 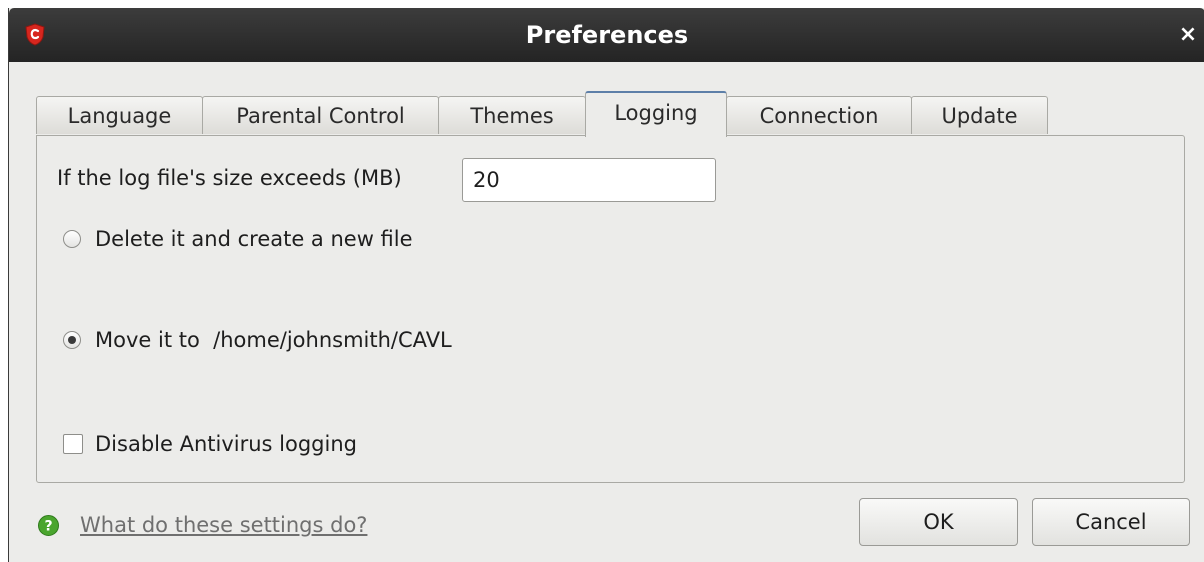 What do you see at coordinates (320, 115) in the screenshot?
I see `tab-parental-control: Parental Control` at bounding box center [320, 115].